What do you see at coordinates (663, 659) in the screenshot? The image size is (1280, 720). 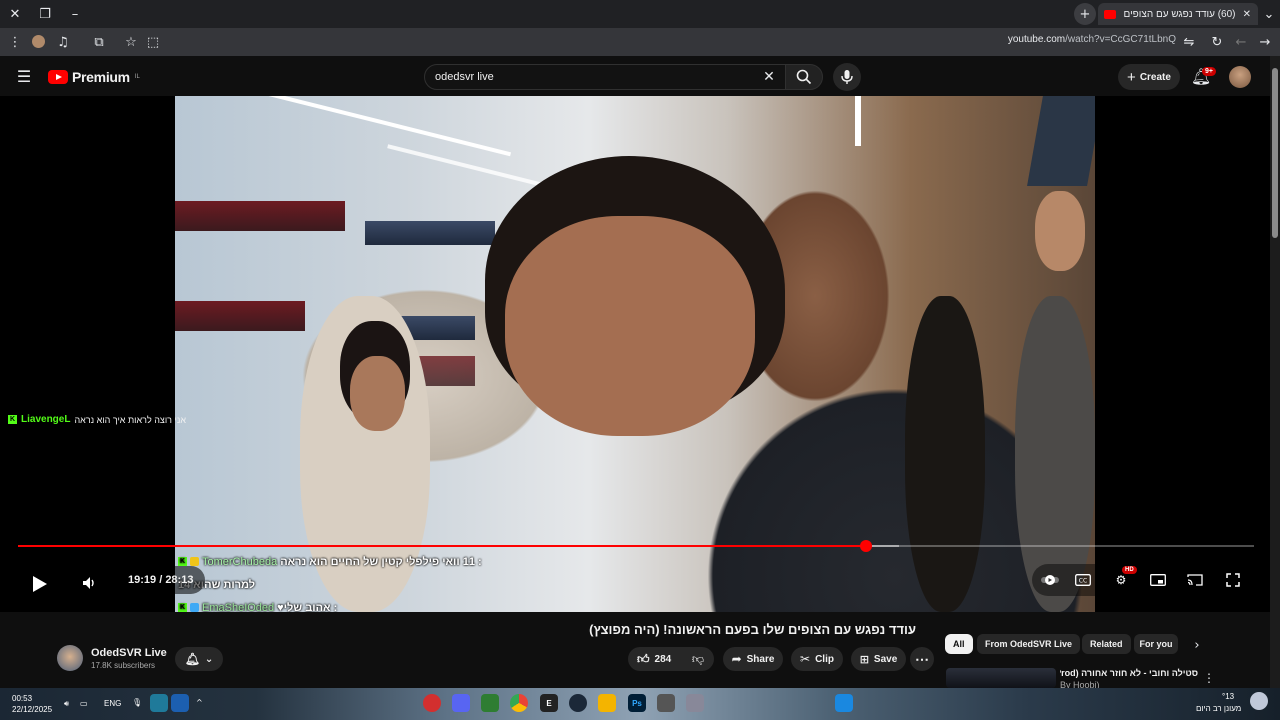 I see `like-count: 284` at bounding box center [663, 659].